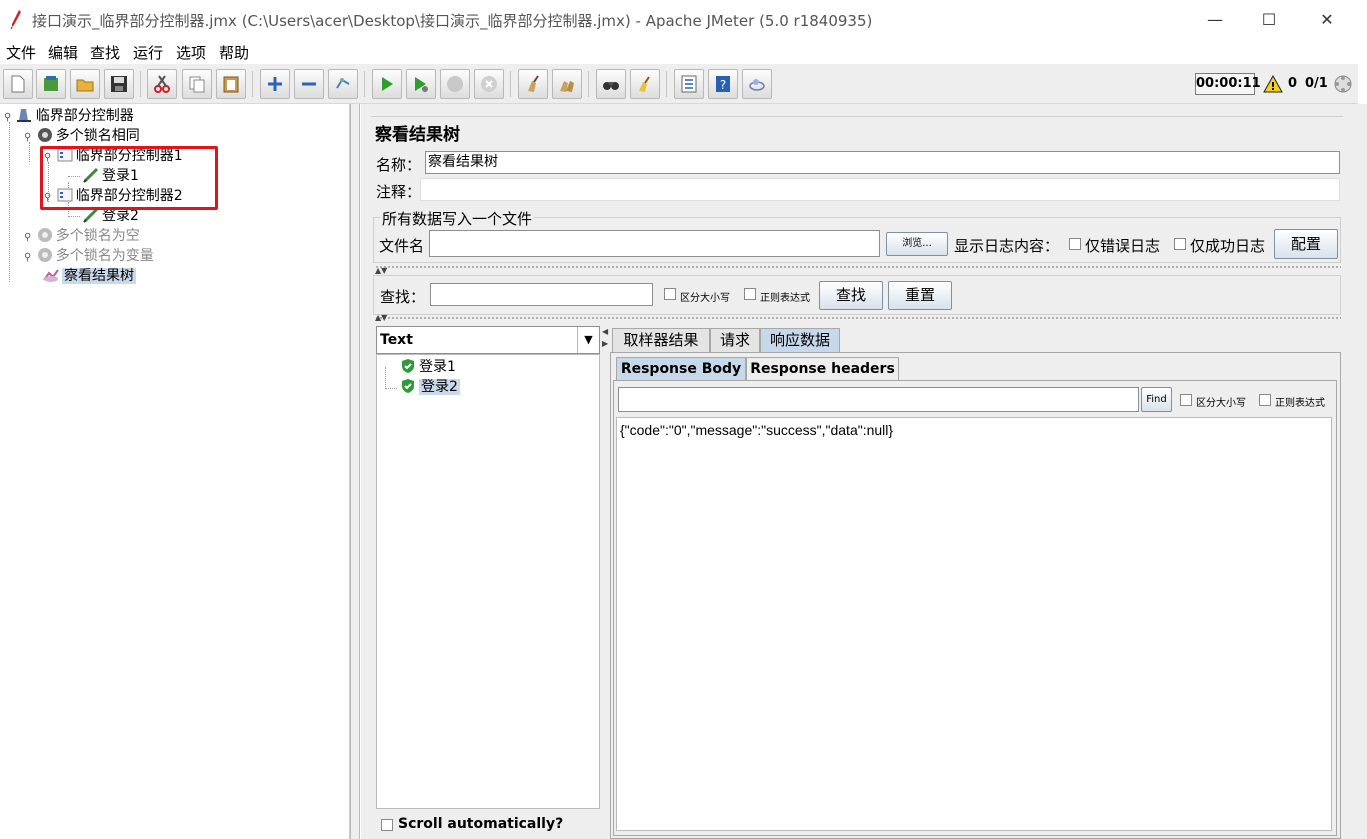 This screenshot has height=839, width=1367. Describe the element at coordinates (234, 52) in the screenshot. I see `menu-help: 帮助` at that location.